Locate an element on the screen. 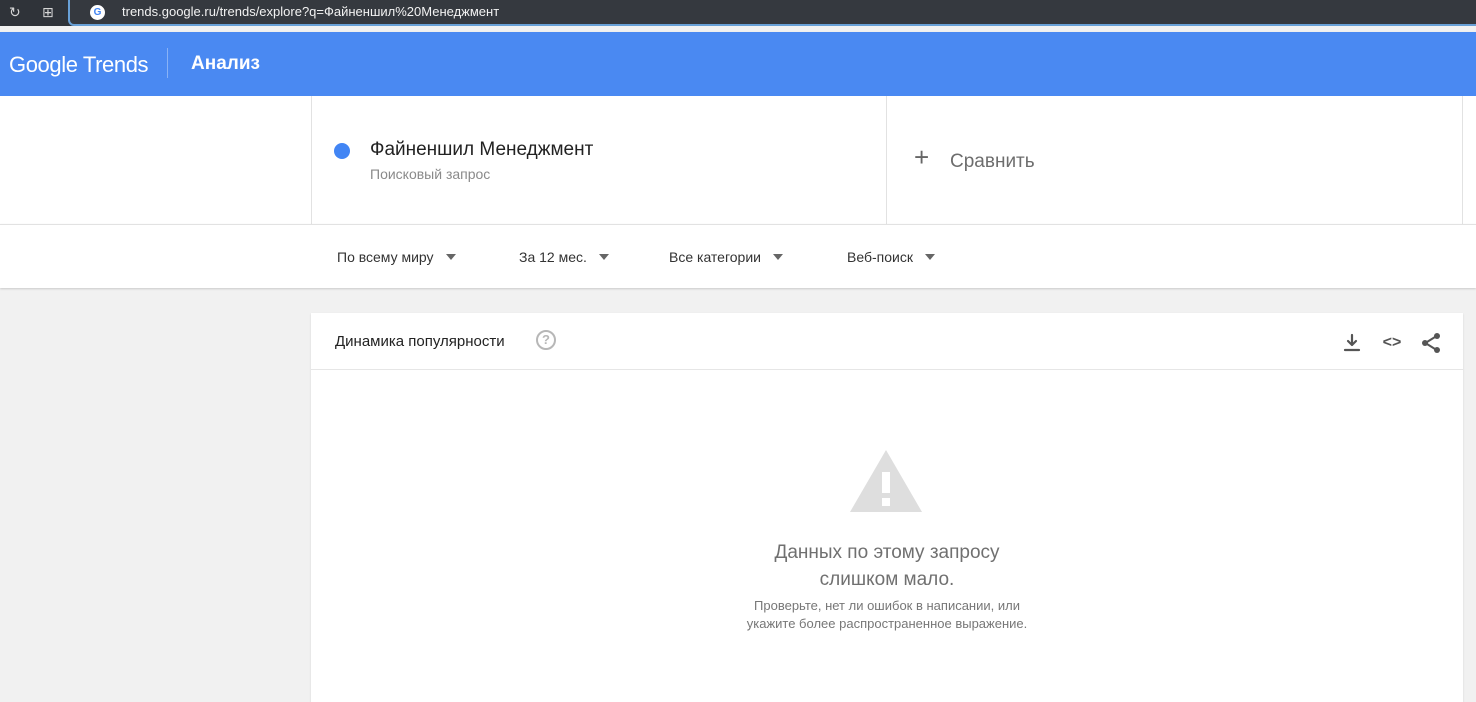 The width and height of the screenshot is (1476, 702). share-icon is located at coordinates (1432, 343).